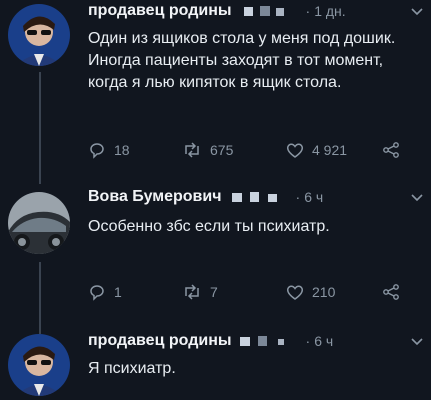 The image size is (431, 400). I want to click on tweet-actions: 18 675 4 921, so click(254, 150).